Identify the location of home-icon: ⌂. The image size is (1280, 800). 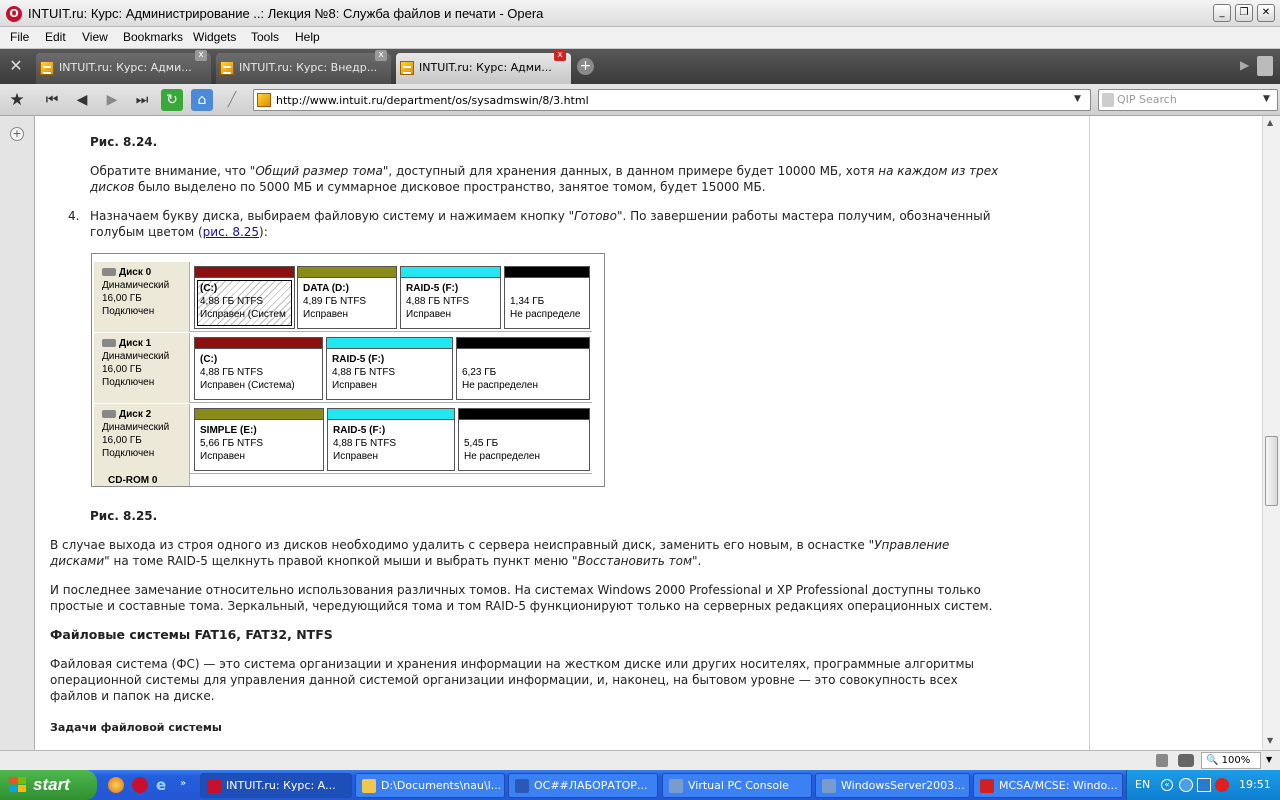
(202, 100).